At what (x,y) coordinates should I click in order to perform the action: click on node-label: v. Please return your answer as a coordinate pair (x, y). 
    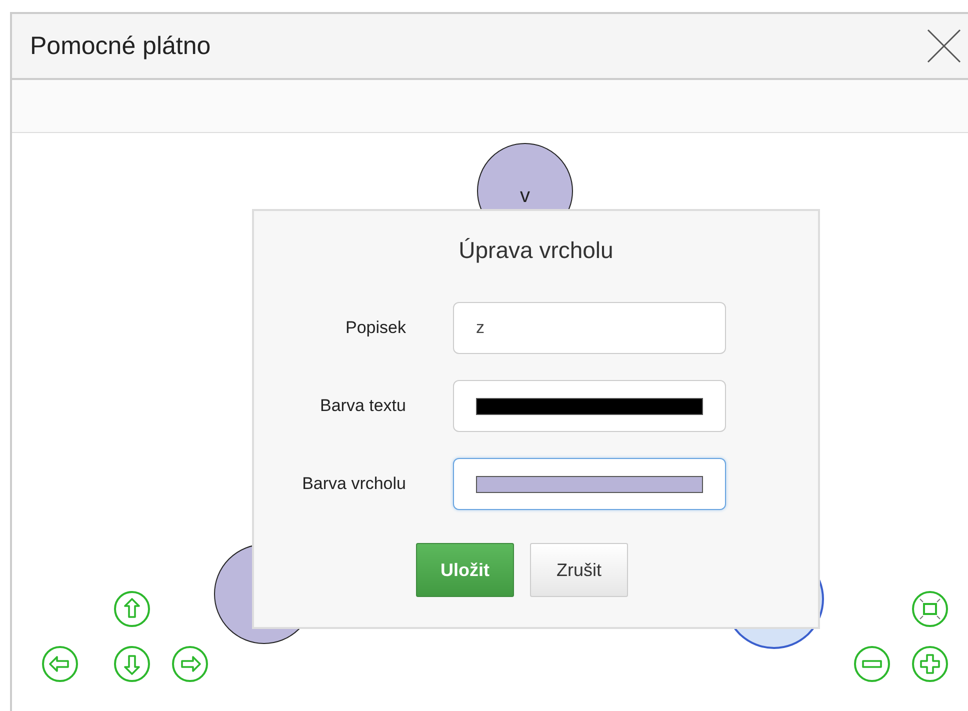
    Looking at the image, I should click on (525, 196).